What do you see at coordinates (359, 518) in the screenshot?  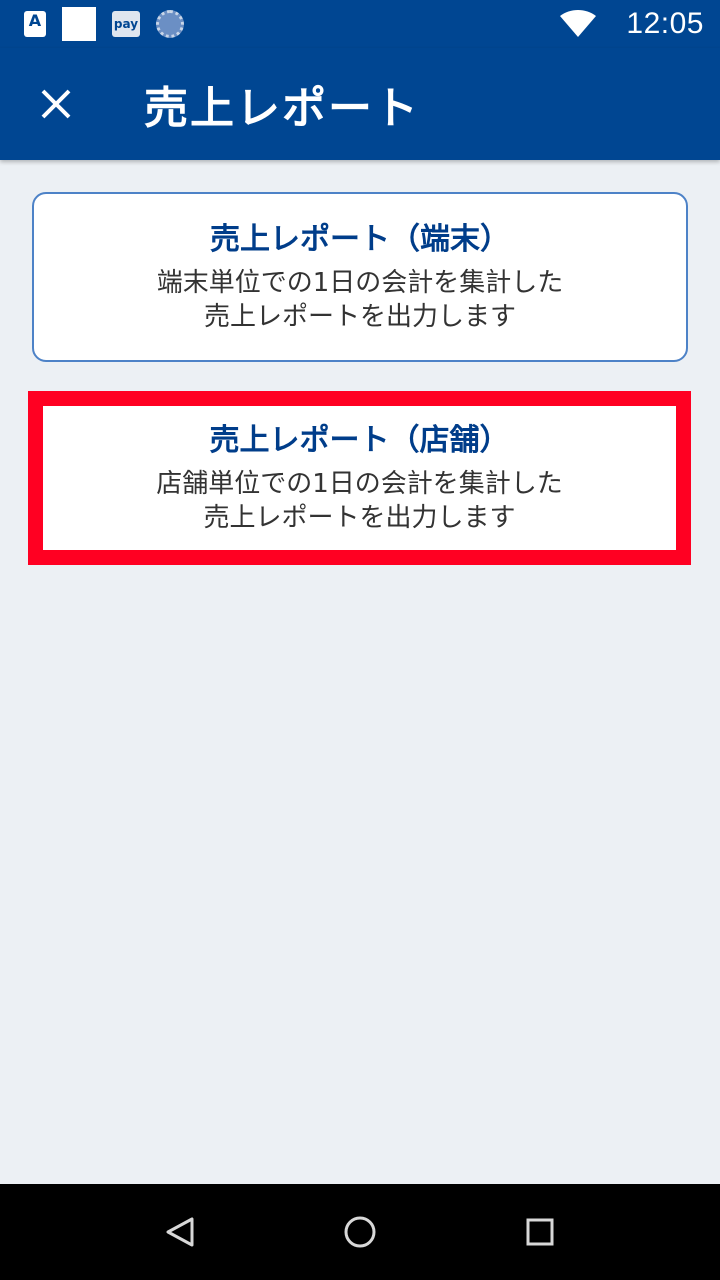 I see `store-report-desc-line2: 売上レポートを出力します` at bounding box center [359, 518].